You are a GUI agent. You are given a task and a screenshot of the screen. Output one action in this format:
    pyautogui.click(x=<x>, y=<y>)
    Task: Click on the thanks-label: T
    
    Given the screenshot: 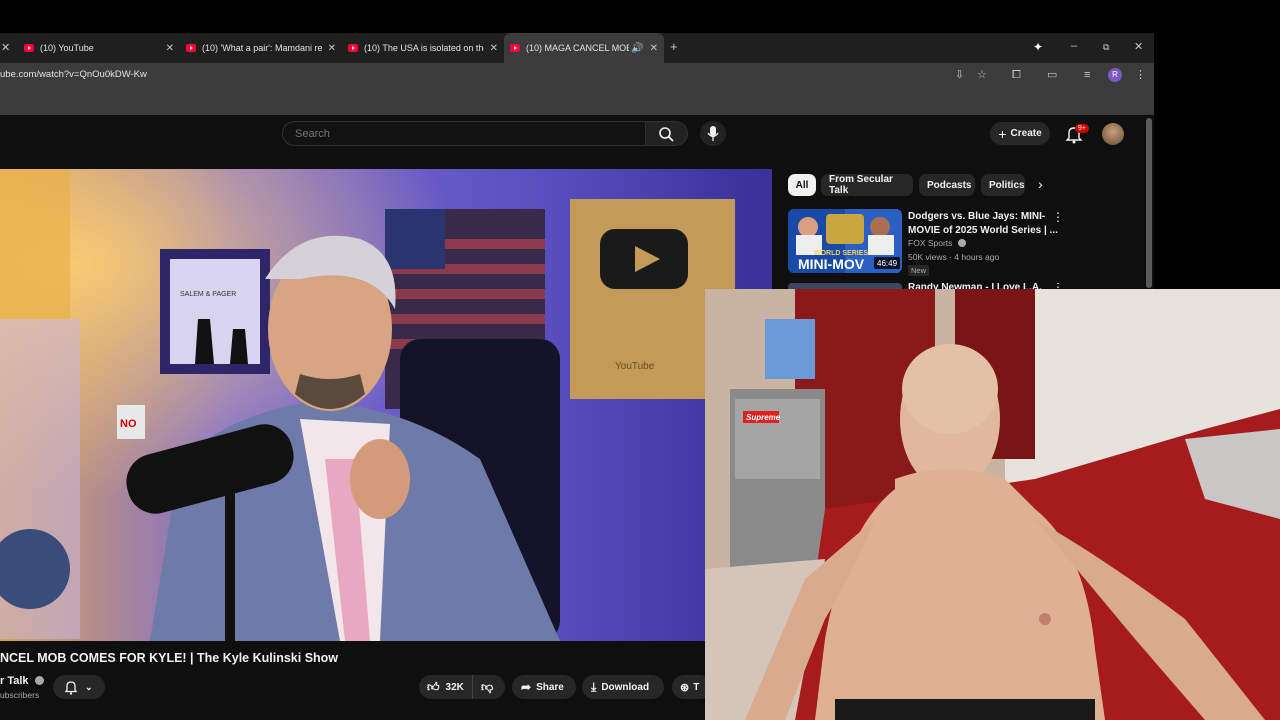 What is the action you would take?
    pyautogui.click(x=696, y=687)
    